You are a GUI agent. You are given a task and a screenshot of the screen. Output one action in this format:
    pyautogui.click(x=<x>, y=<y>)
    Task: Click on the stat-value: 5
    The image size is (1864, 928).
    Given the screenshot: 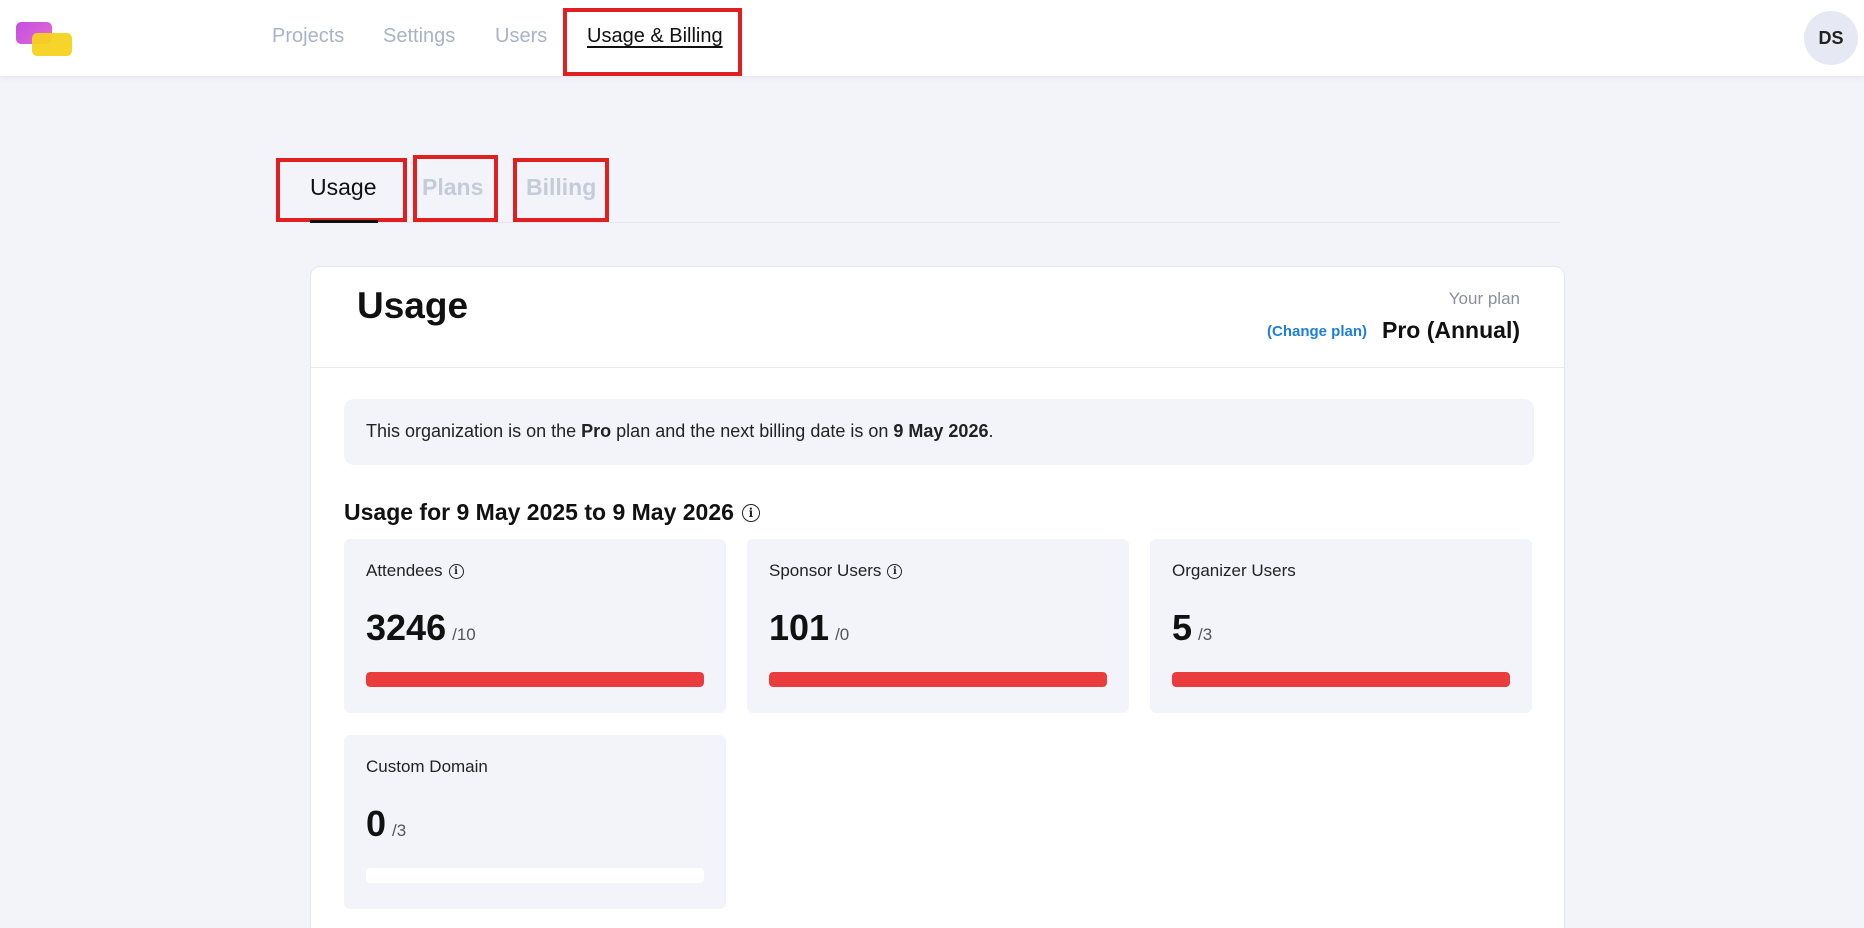 What is the action you would take?
    pyautogui.click(x=1182, y=627)
    